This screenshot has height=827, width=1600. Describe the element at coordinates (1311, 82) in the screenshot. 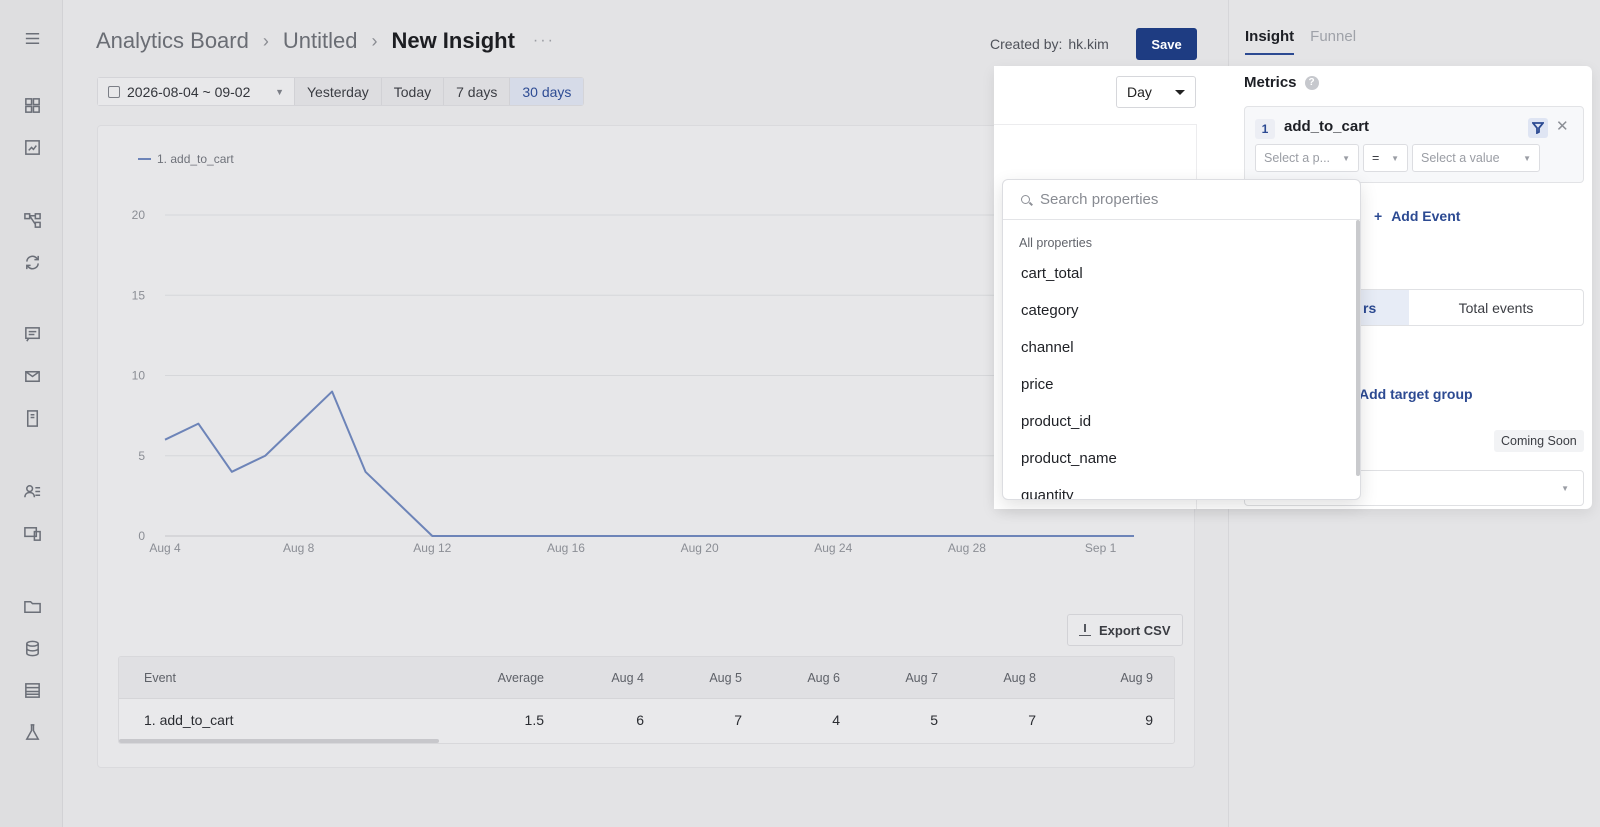

I see `help-icon: ?` at that location.